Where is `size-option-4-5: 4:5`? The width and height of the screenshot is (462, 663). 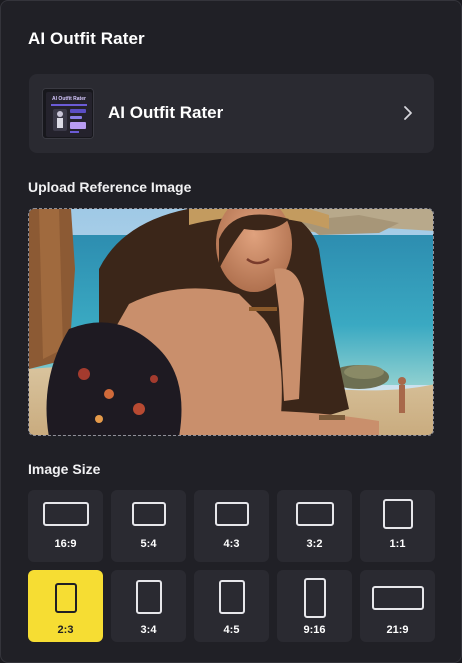 size-option-4-5: 4:5 is located at coordinates (231, 606).